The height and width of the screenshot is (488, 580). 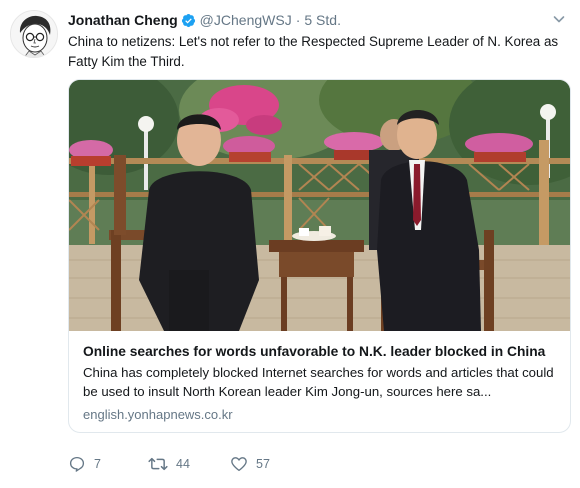 I want to click on avatar, so click(x=34, y=34).